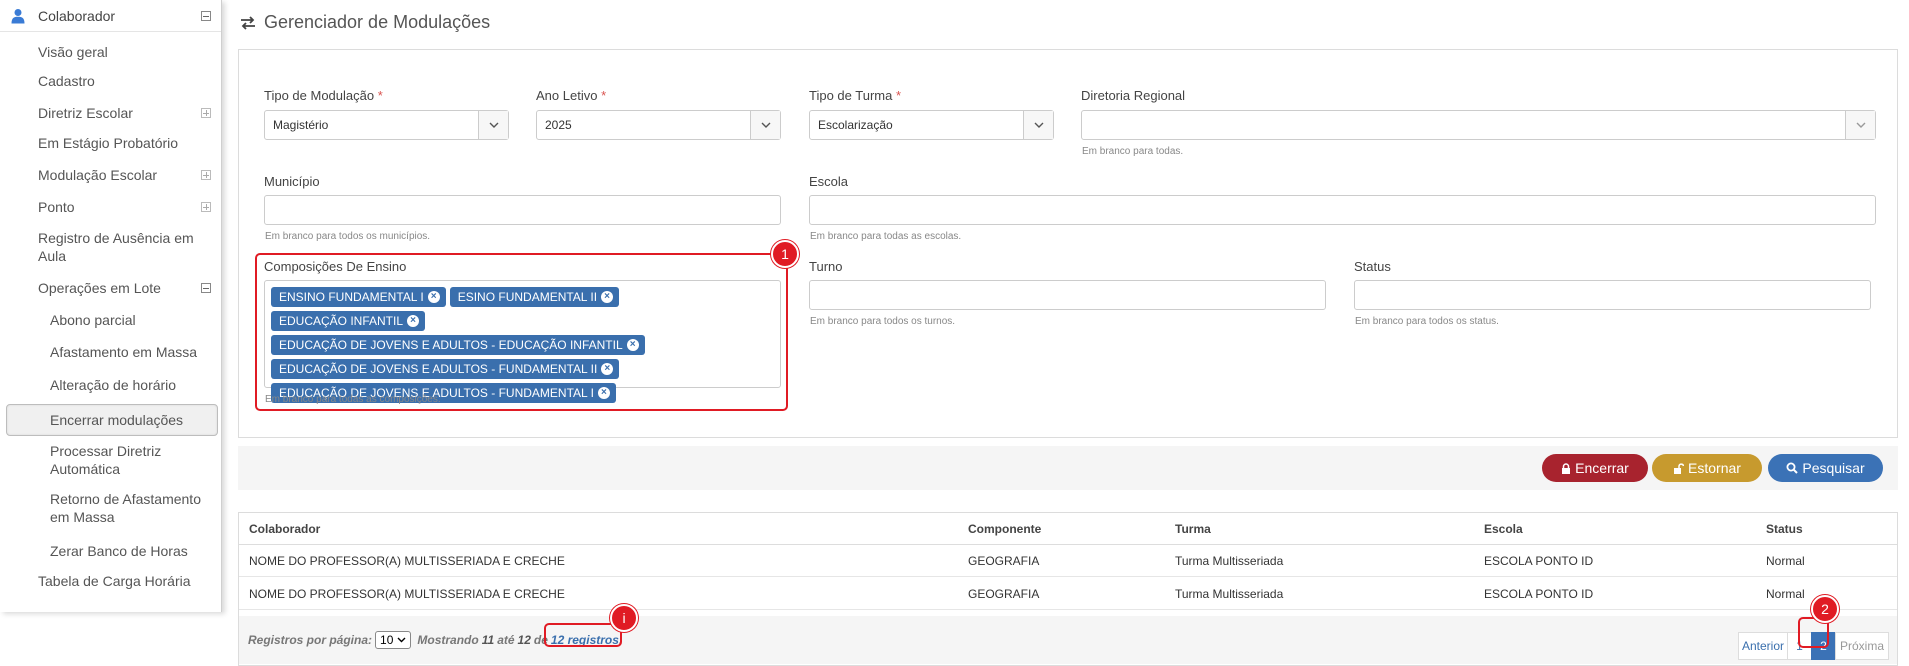  What do you see at coordinates (93, 320) in the screenshot?
I see `sidebar-item-label: Abono parcial` at bounding box center [93, 320].